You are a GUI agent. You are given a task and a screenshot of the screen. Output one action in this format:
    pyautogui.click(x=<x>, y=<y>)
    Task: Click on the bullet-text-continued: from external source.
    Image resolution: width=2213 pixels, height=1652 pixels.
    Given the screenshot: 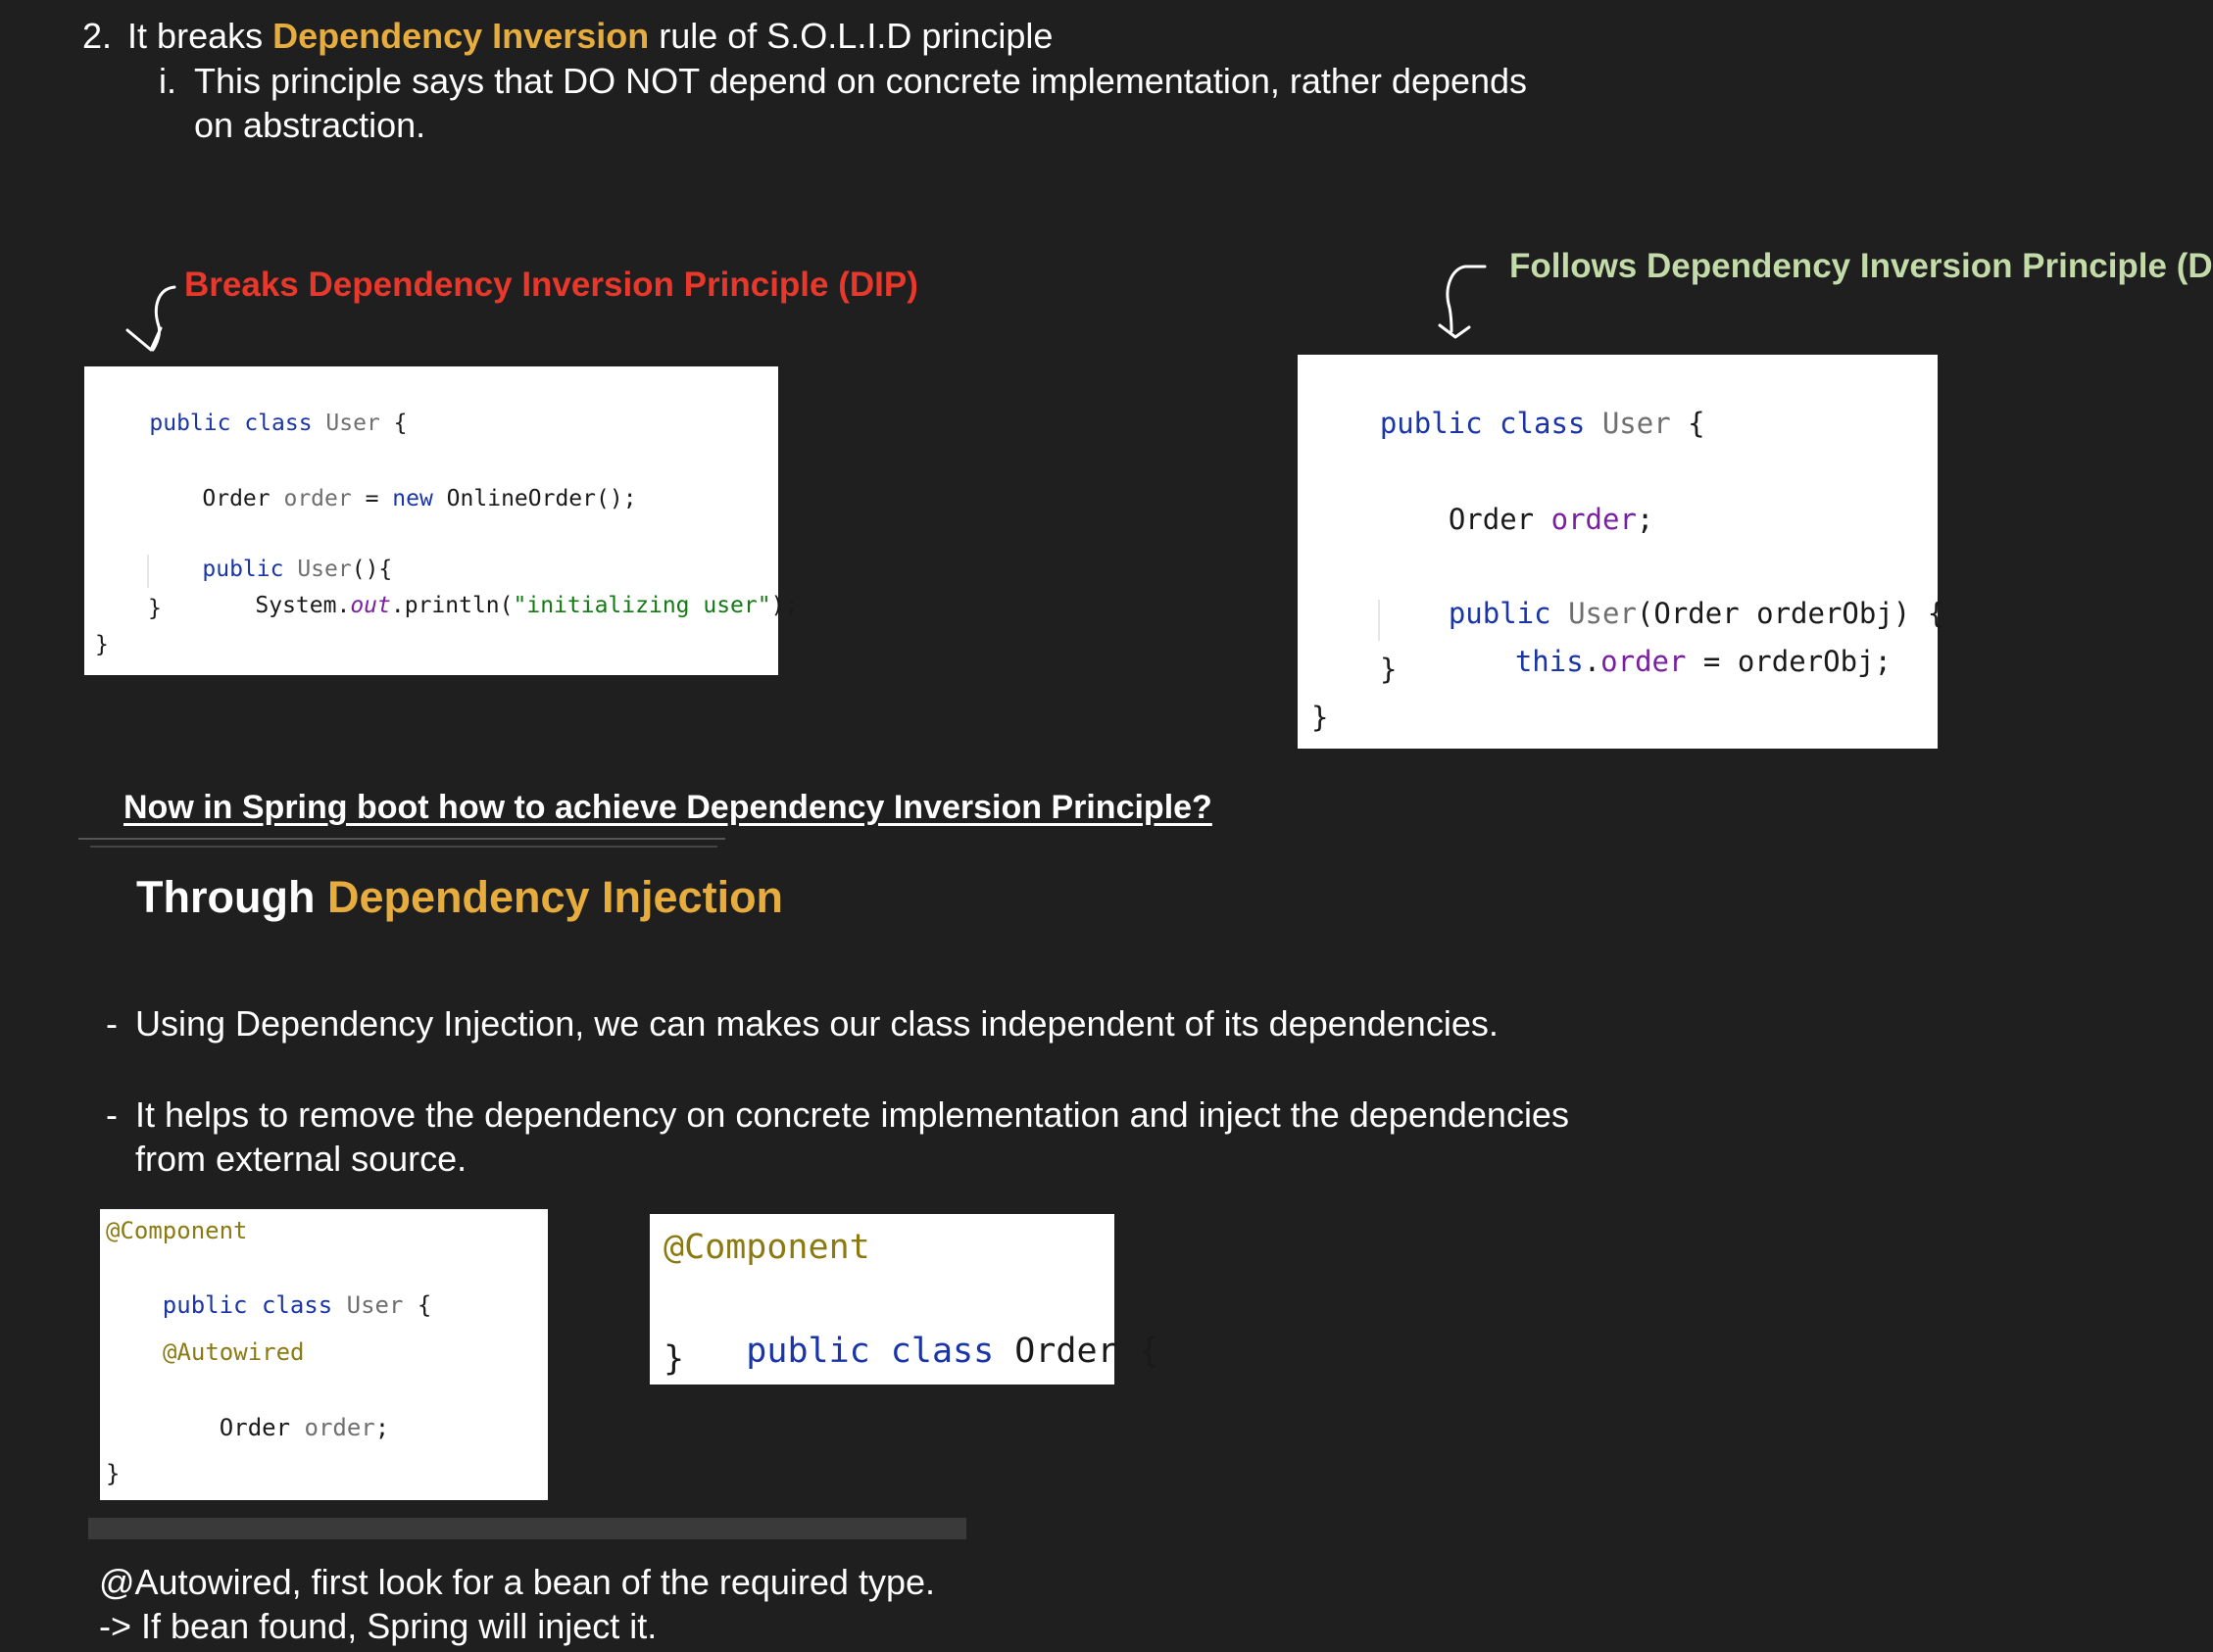 What is the action you would take?
    pyautogui.click(x=301, y=1159)
    